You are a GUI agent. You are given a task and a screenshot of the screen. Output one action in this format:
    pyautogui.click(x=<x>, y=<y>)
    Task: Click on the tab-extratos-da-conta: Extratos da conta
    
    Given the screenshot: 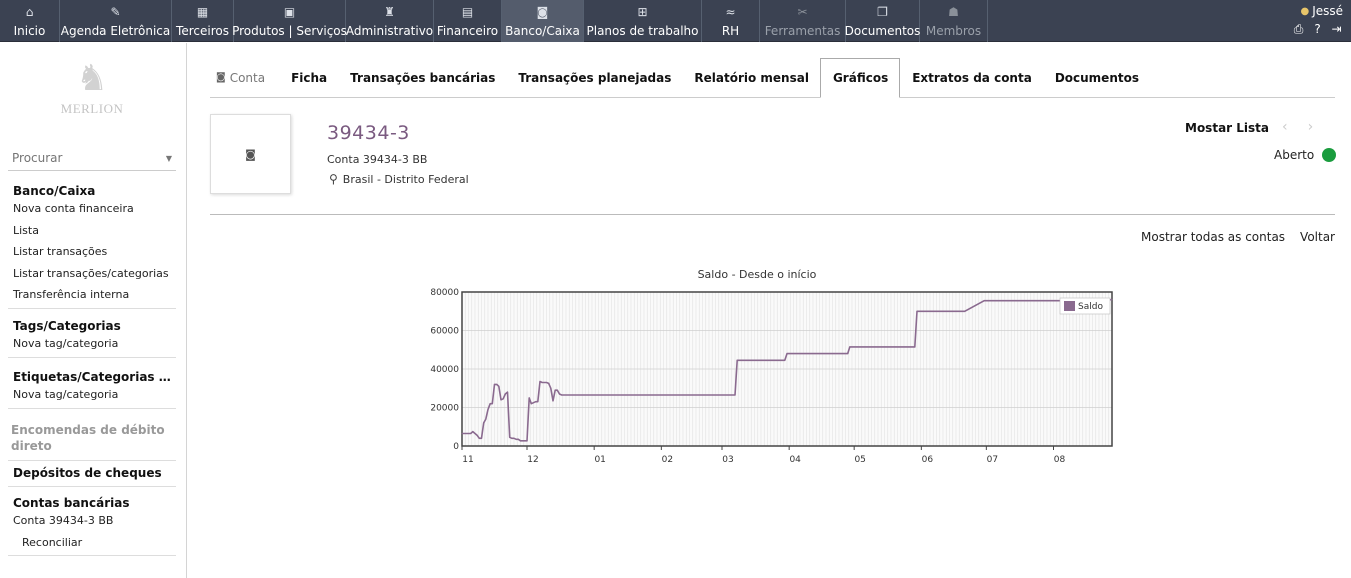 What is the action you would take?
    pyautogui.click(x=971, y=77)
    